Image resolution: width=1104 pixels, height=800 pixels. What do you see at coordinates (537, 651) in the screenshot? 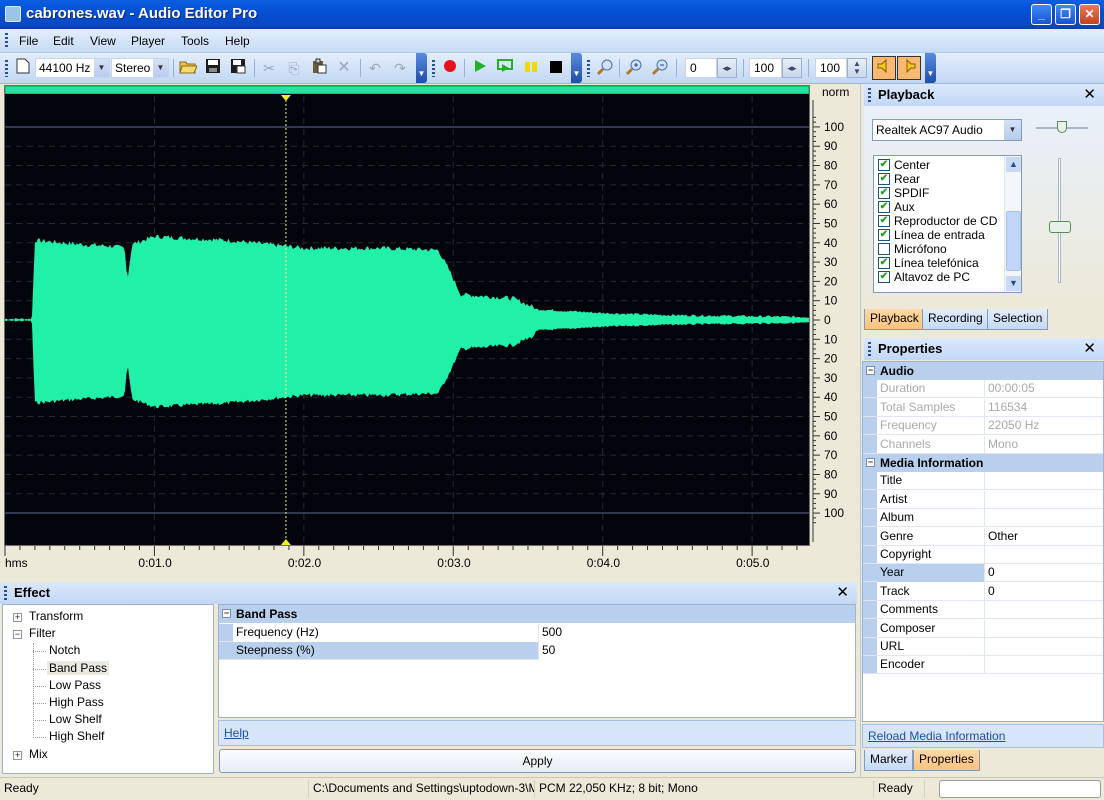
I see `property-row: Steepness (%) 50` at bounding box center [537, 651].